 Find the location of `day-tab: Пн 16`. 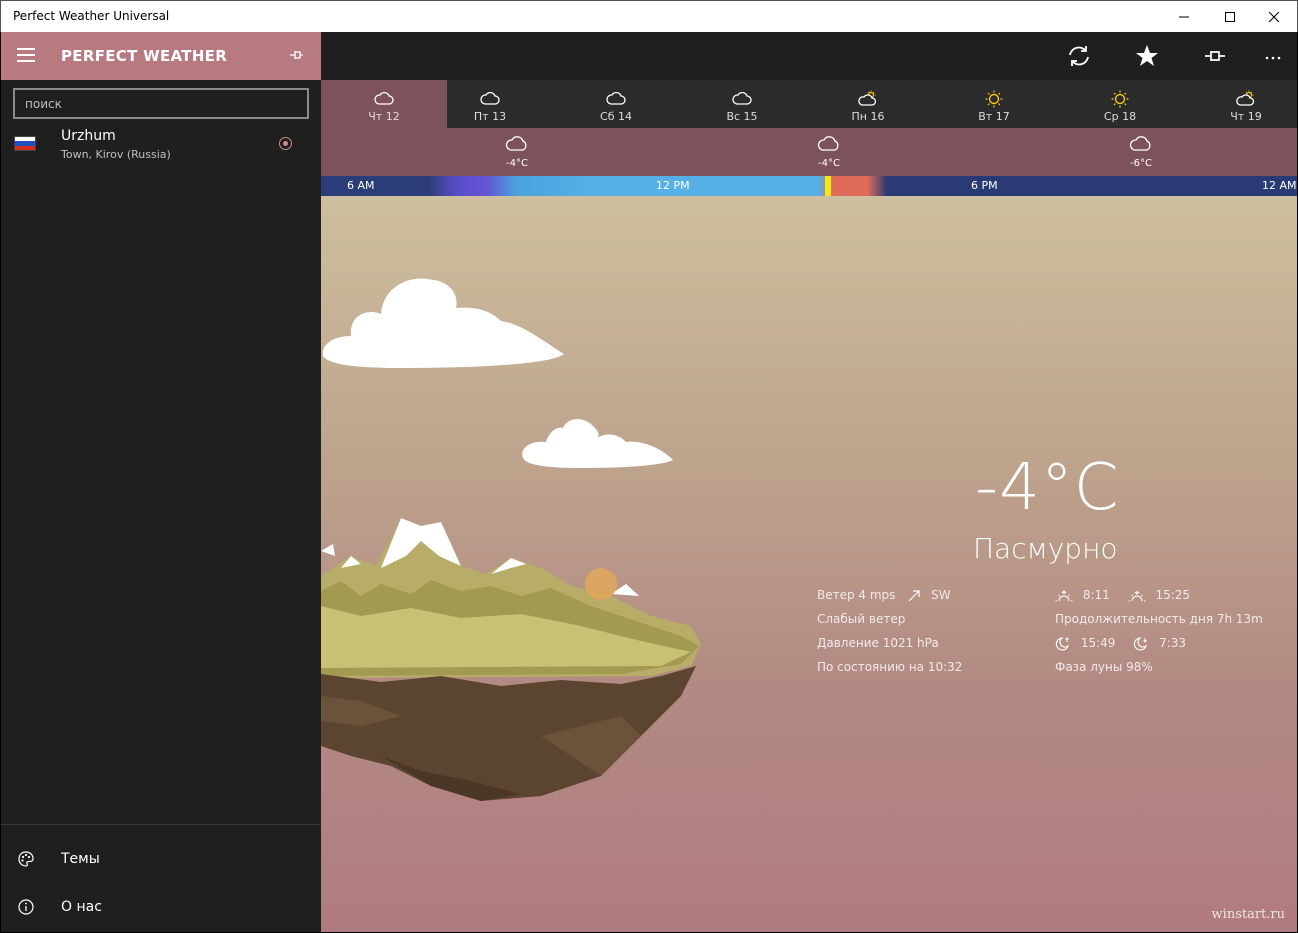

day-tab: Пн 16 is located at coordinates (868, 104).